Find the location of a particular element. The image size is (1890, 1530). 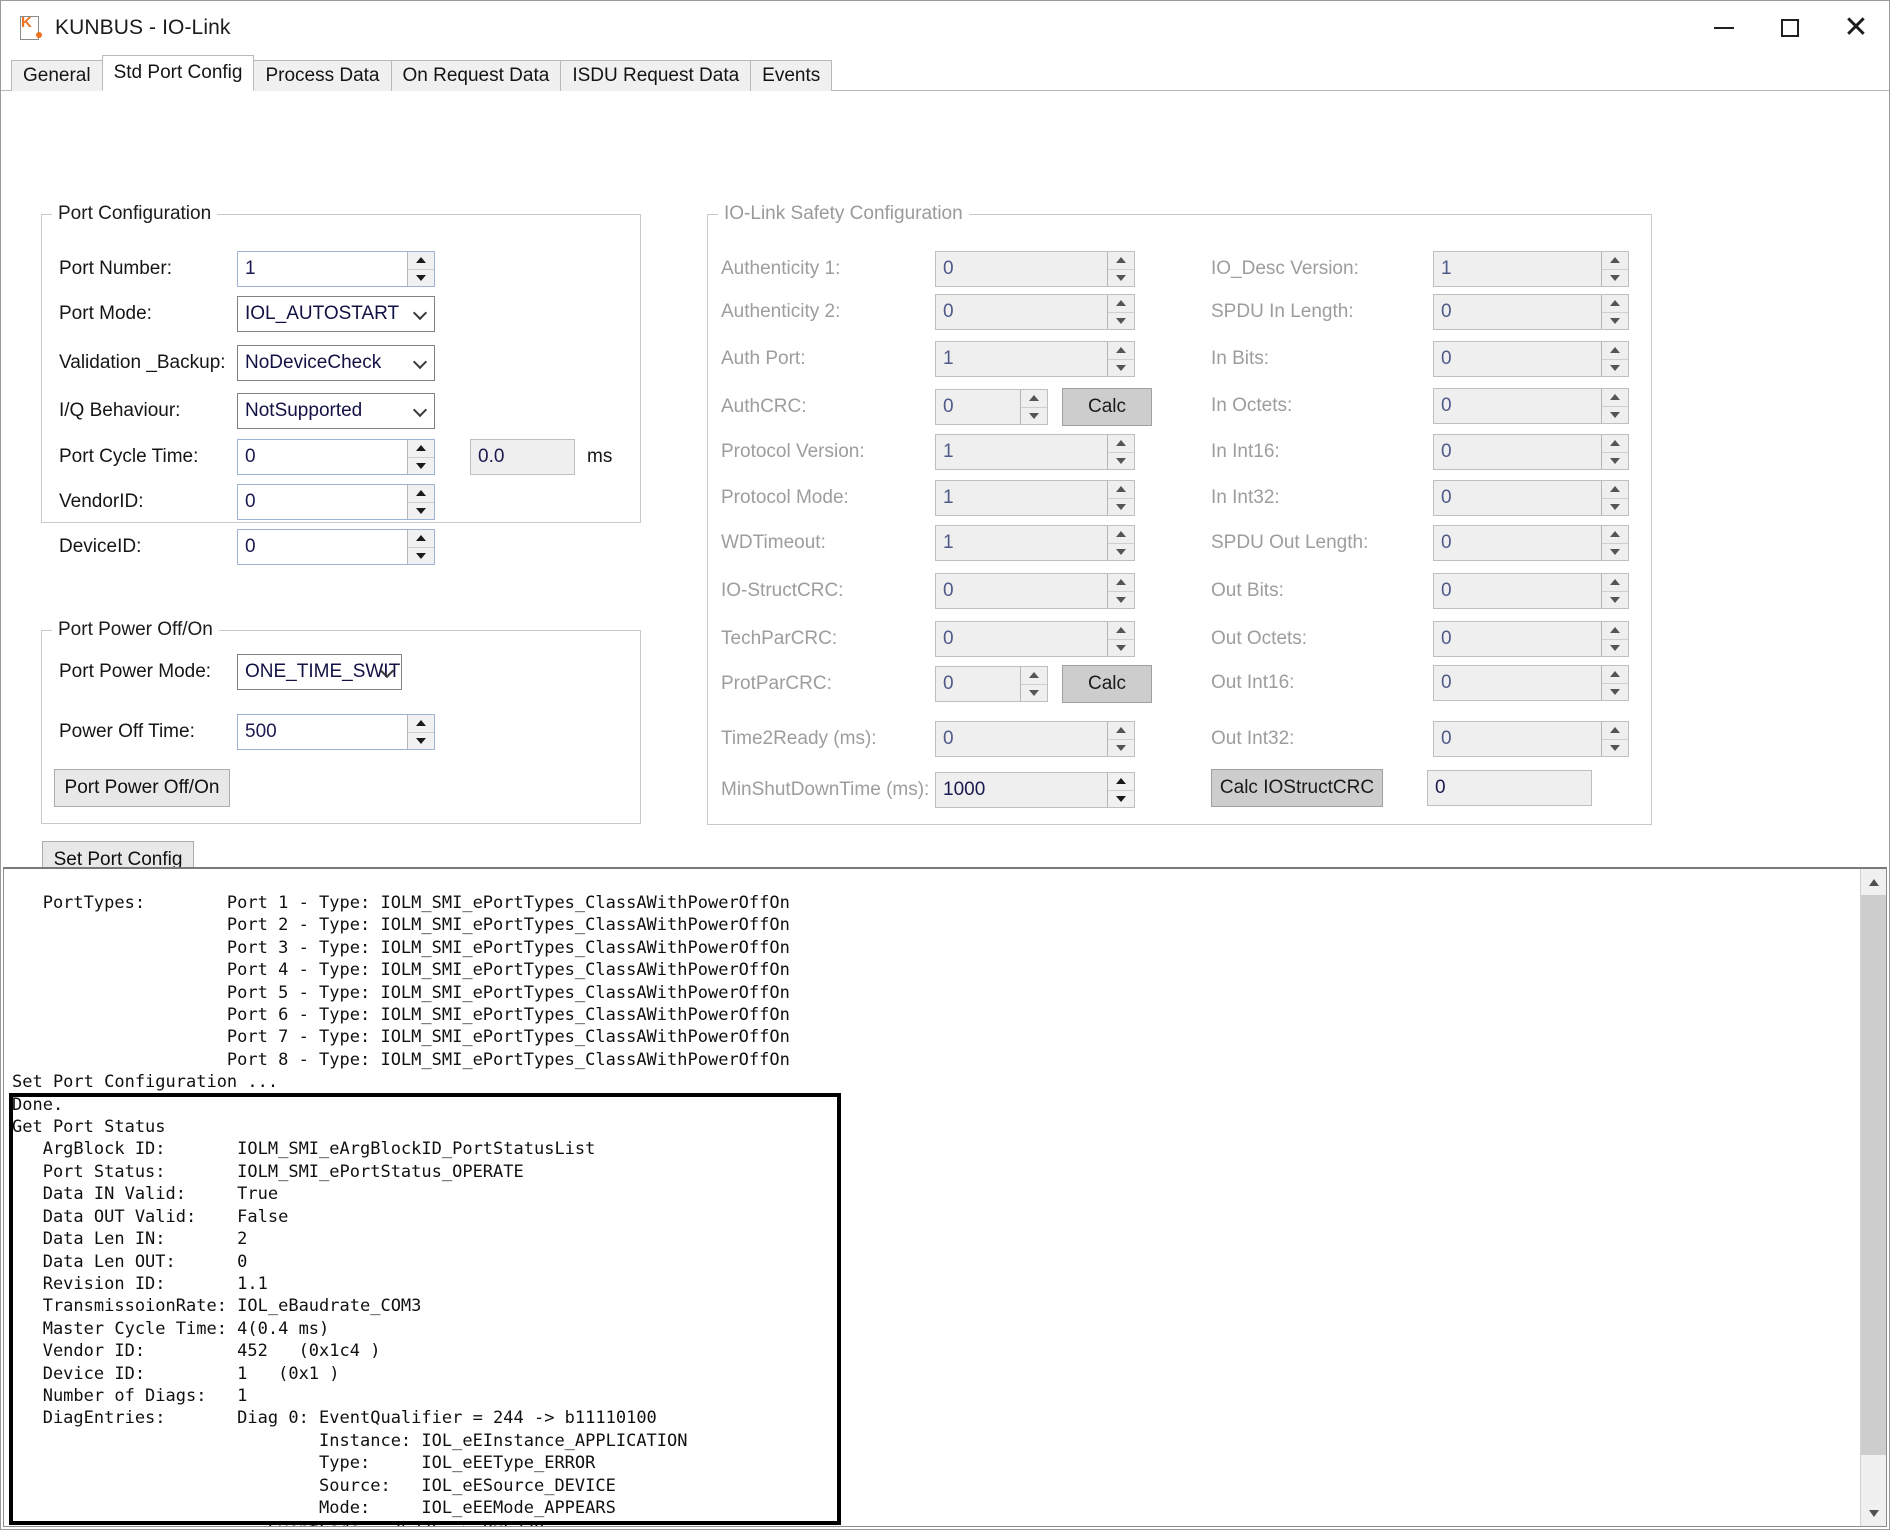

port-cycle-time-spinner is located at coordinates (420, 457).